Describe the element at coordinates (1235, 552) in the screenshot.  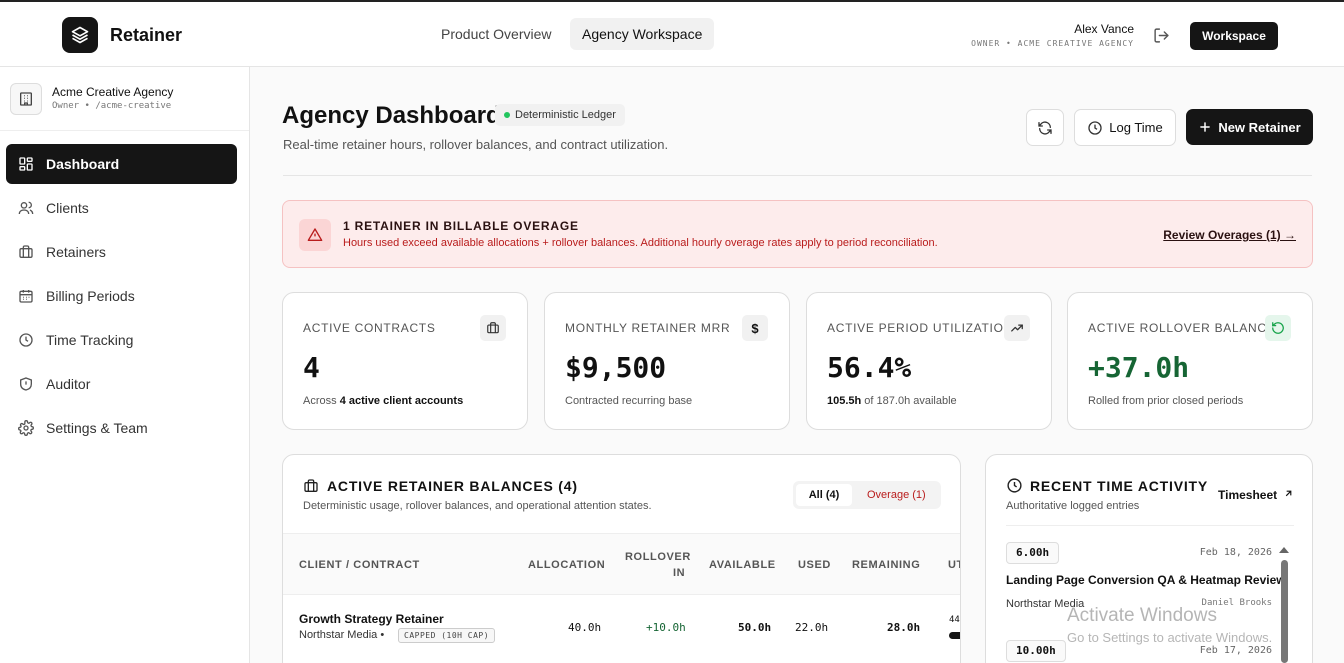
I see `entry-date: Feb 18, 2026` at that location.